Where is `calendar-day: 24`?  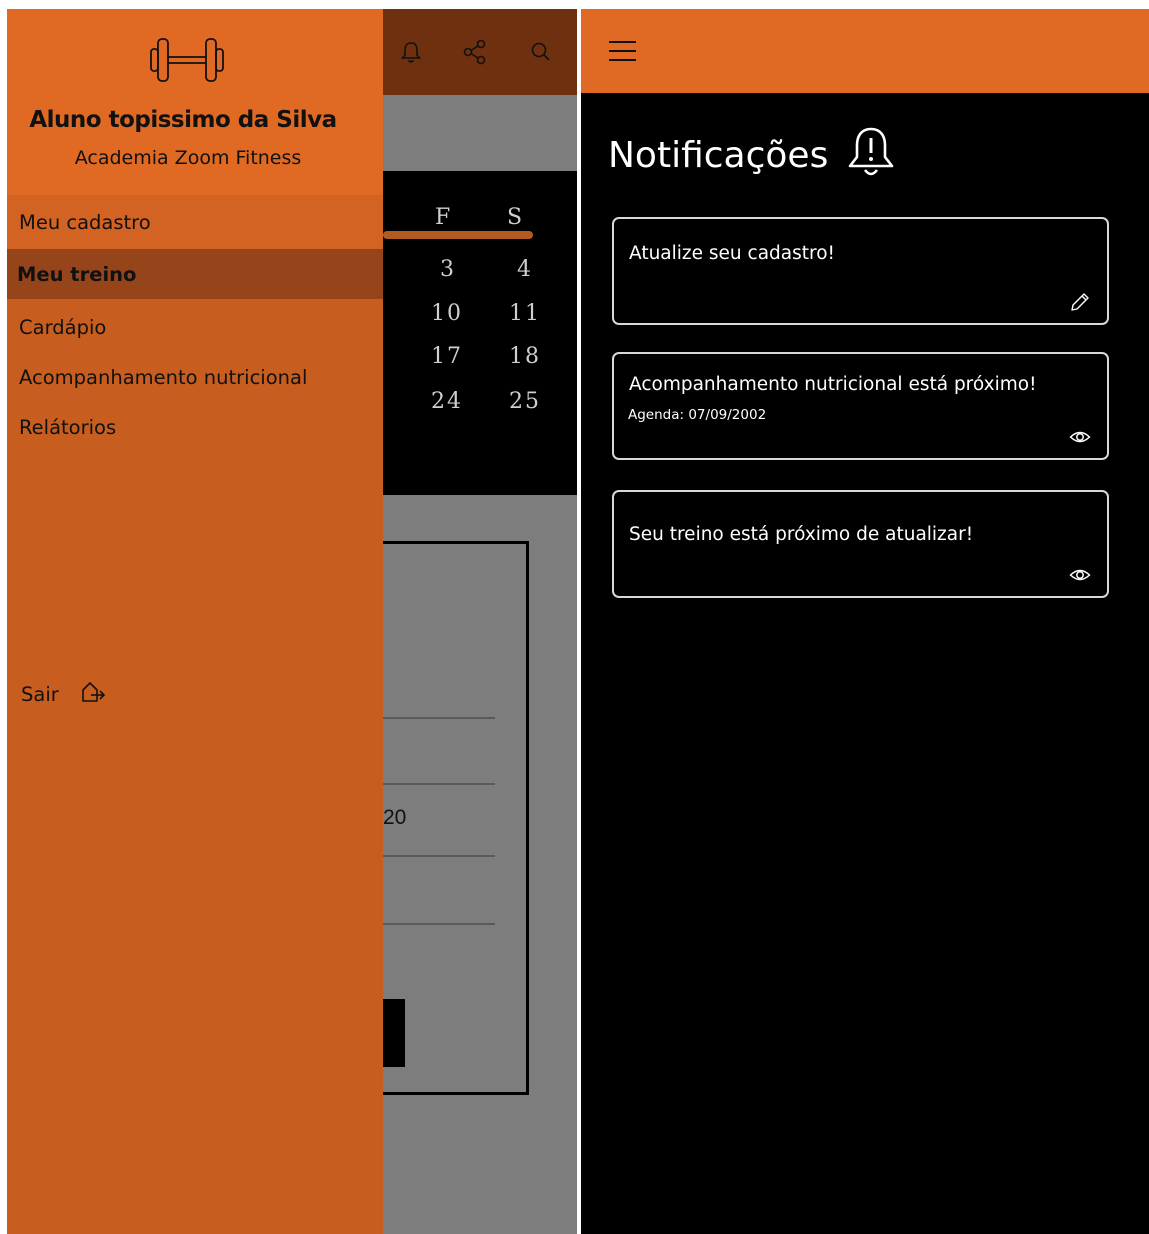
calendar-day: 24 is located at coordinates (447, 401).